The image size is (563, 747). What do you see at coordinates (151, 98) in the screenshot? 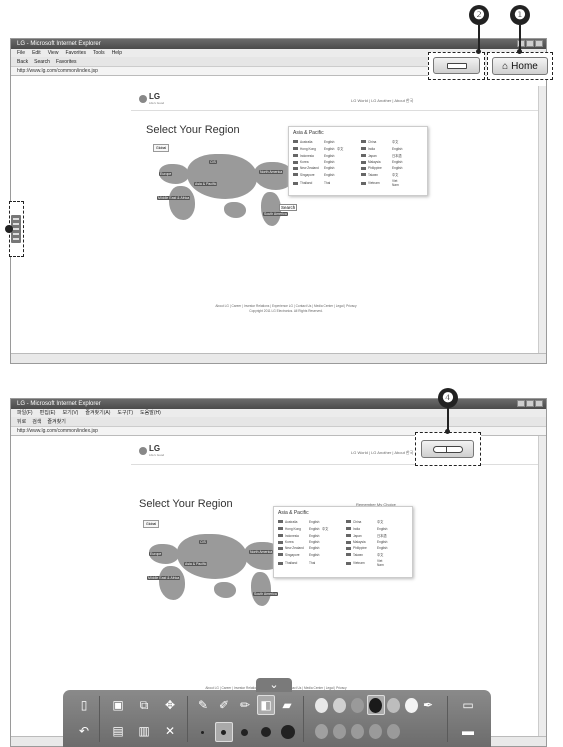
I see `lg-logo: LG Life's Good` at bounding box center [151, 98].